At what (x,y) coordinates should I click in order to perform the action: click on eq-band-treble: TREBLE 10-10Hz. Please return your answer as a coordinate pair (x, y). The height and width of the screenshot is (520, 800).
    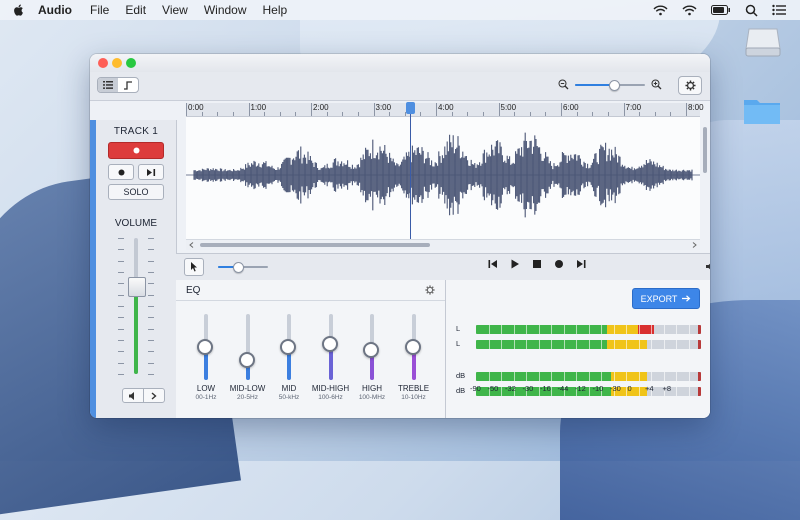
    Looking at the image, I should click on (414, 360).